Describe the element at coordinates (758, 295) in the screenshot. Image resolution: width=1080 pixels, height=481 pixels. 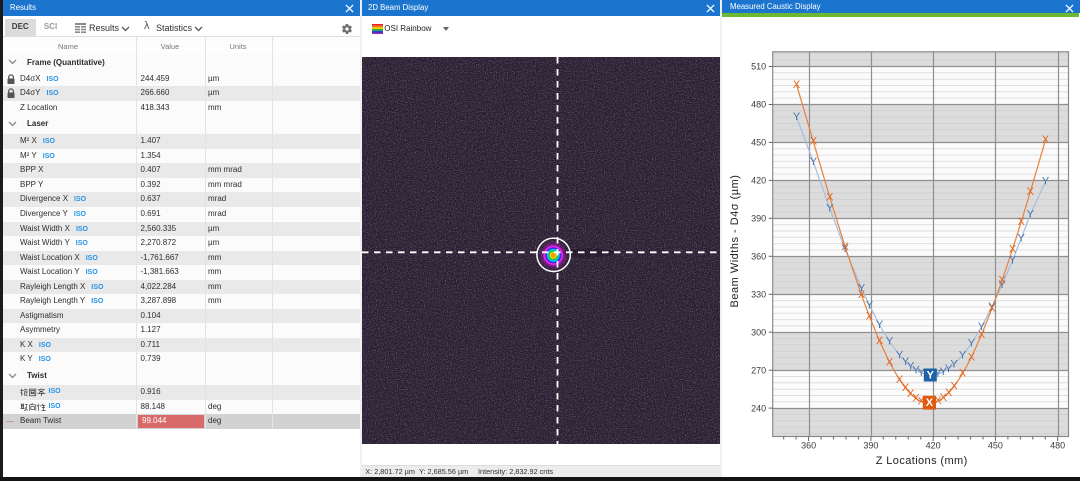
I see `svg-text: 330` at that location.